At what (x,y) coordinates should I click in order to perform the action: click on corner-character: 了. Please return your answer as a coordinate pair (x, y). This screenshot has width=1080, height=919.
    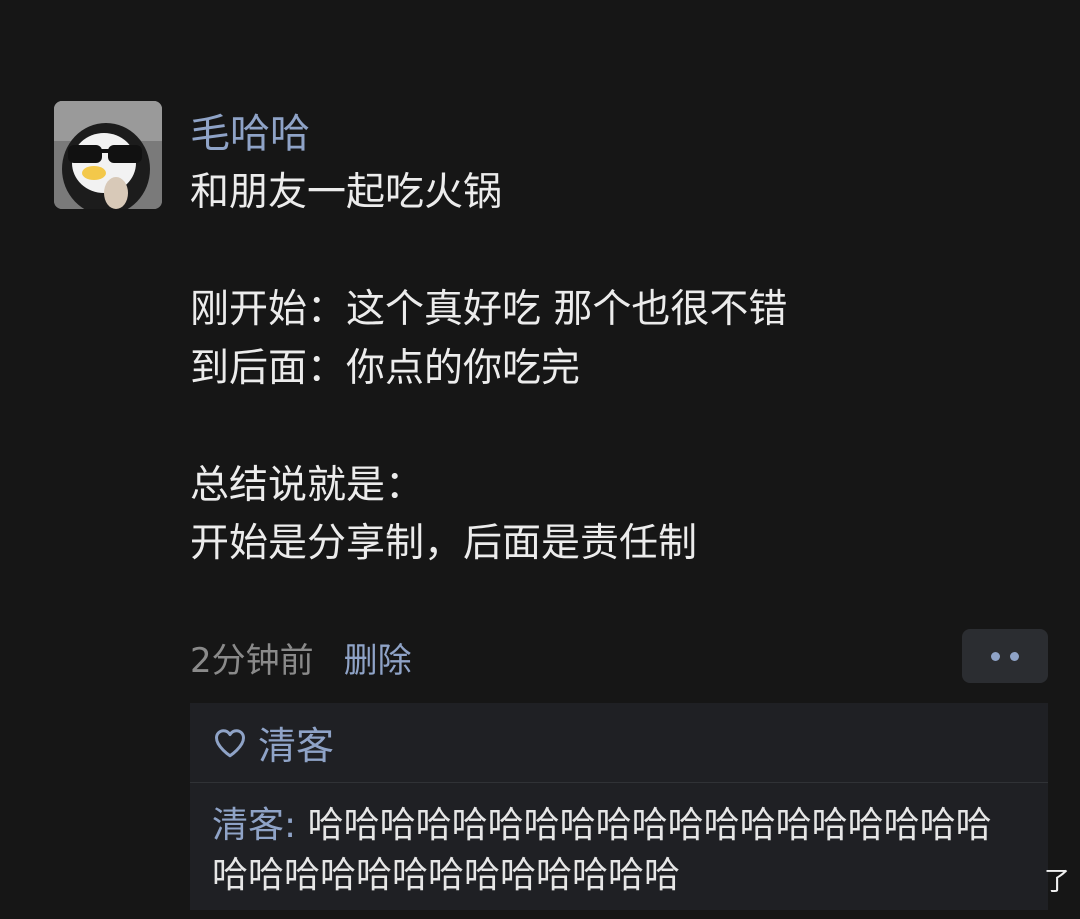
    Looking at the image, I should click on (1056, 882).